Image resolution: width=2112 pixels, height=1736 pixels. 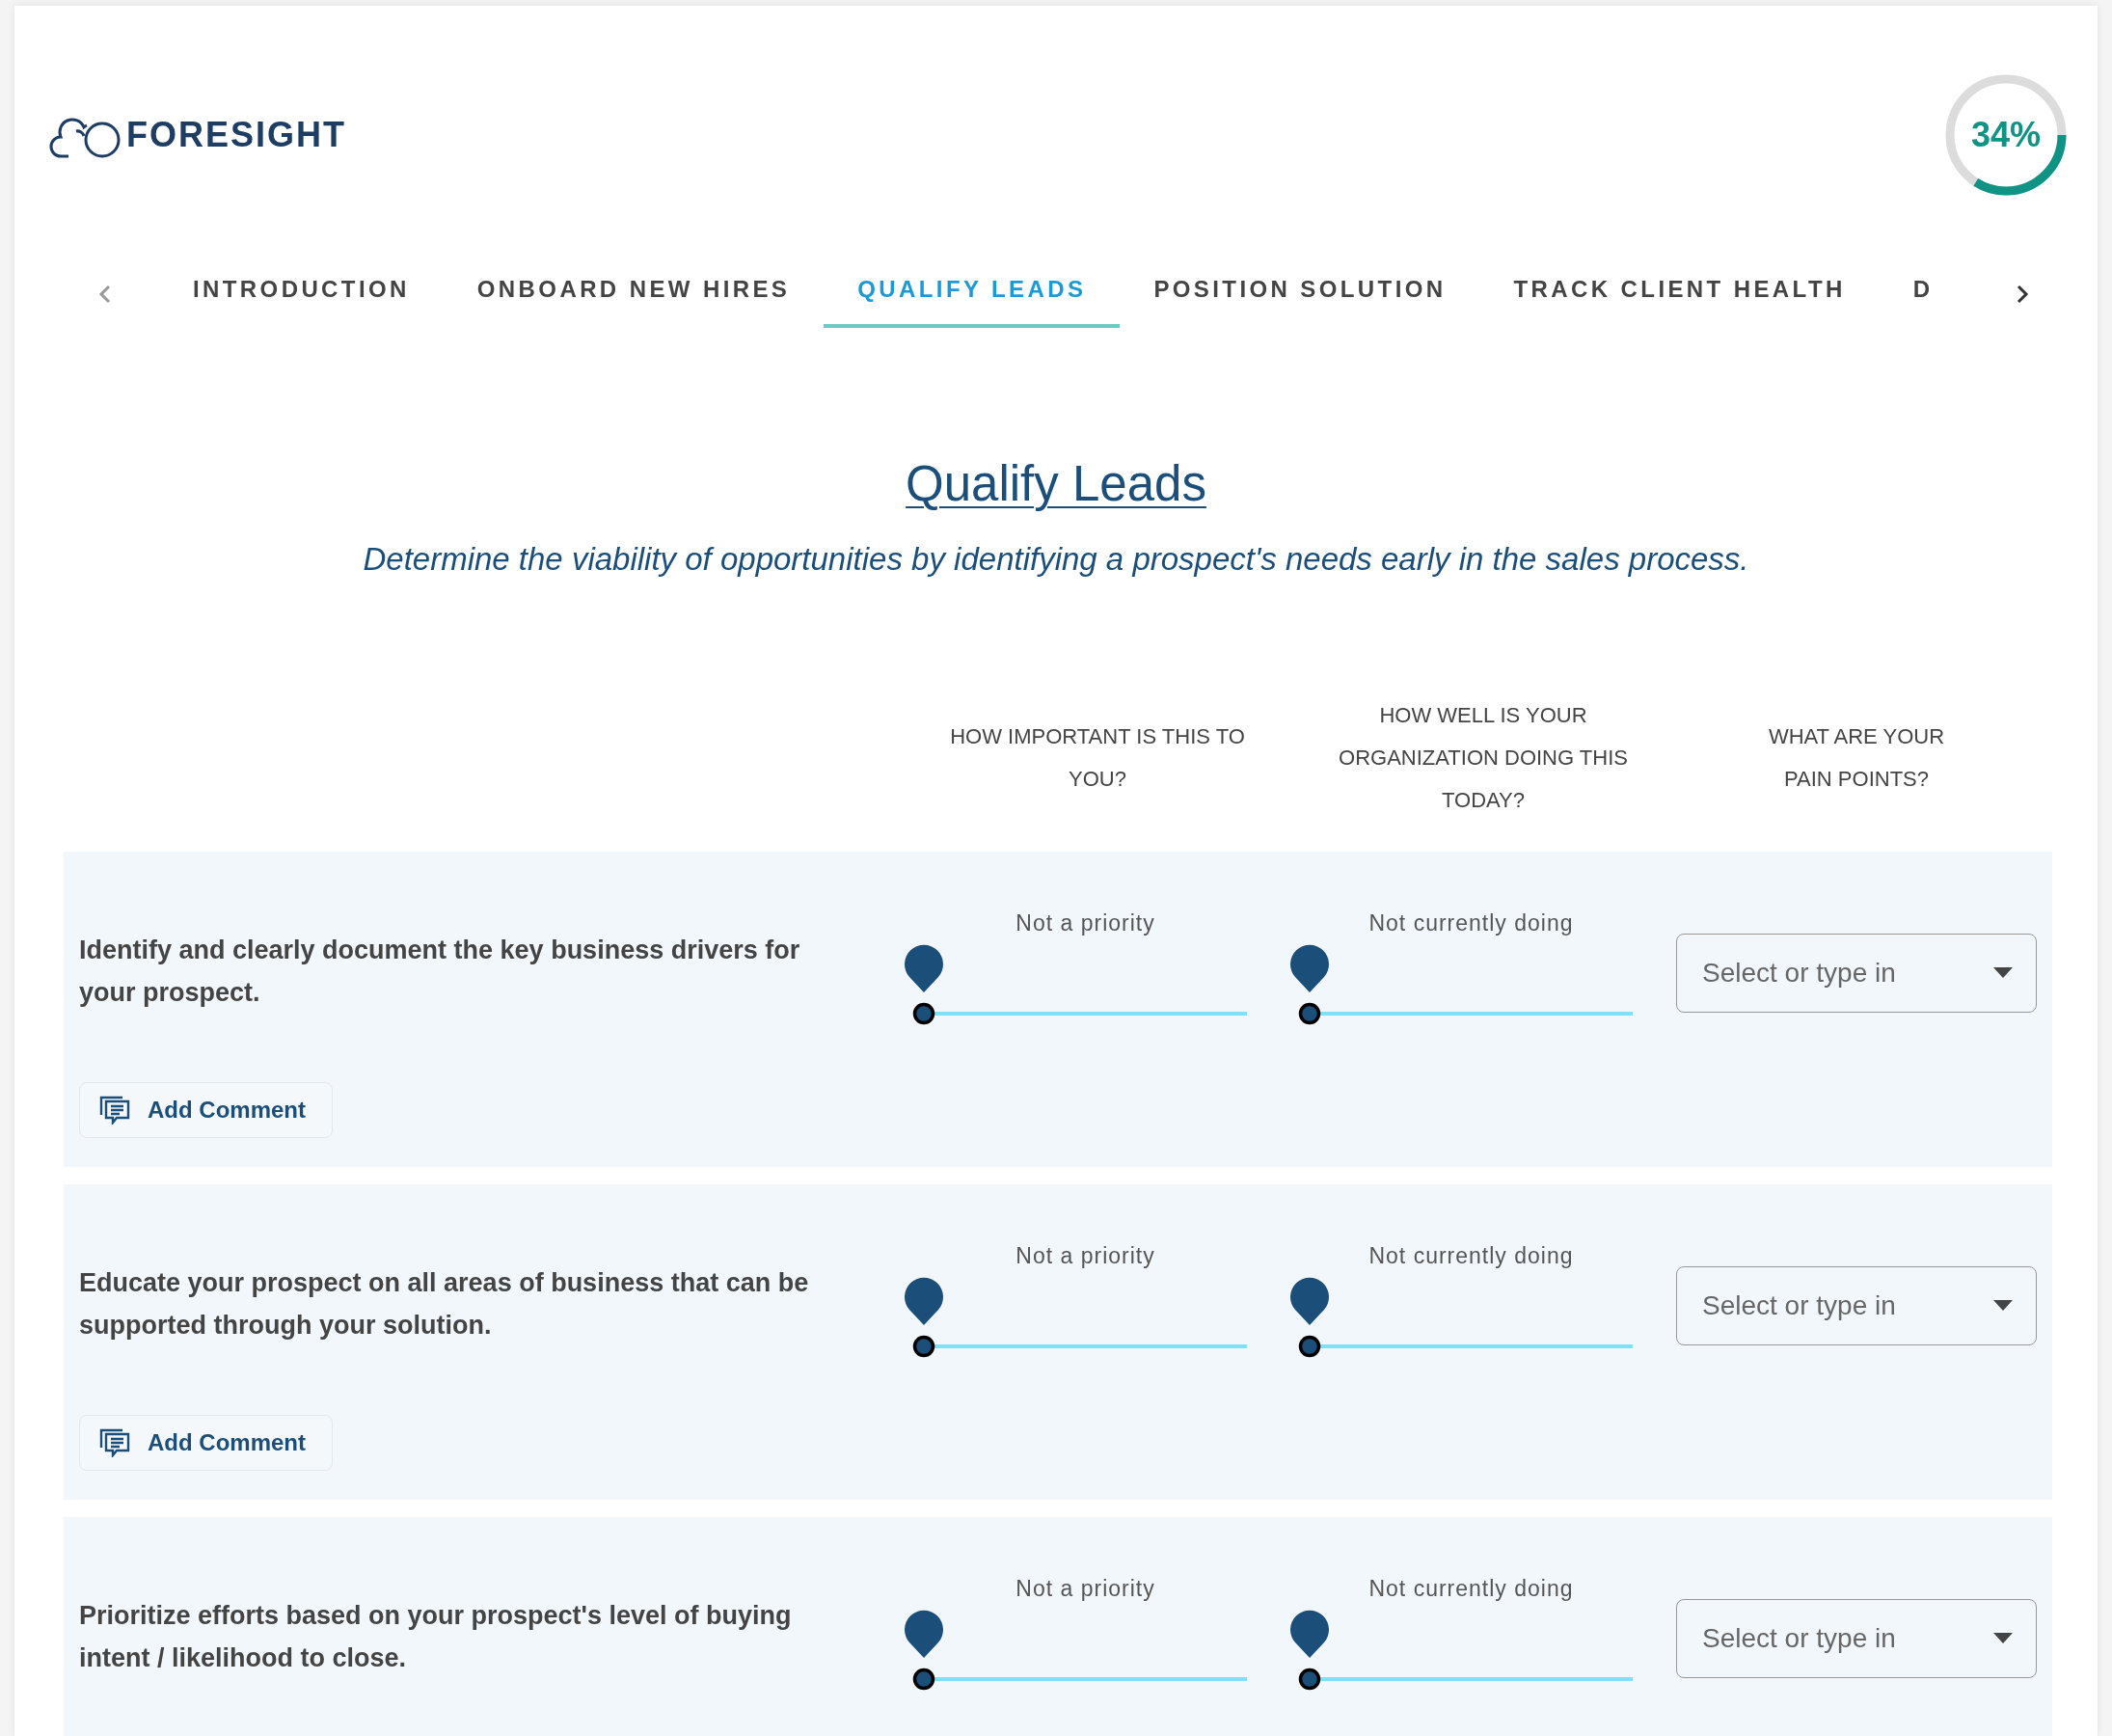 I want to click on question-text: Identify and clearly document the key business drivers for your prospect., so click(x=440, y=972).